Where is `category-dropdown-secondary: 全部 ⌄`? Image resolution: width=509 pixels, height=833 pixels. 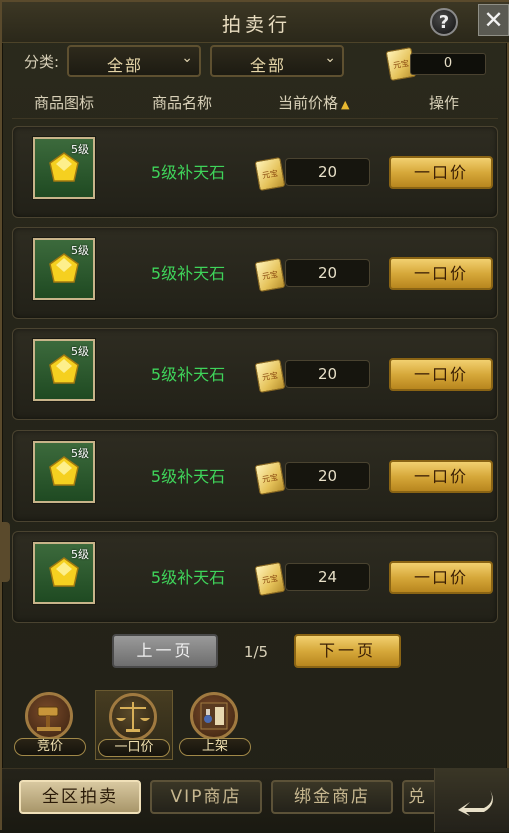
category-dropdown-secondary: 全部 ⌄ is located at coordinates (277, 61).